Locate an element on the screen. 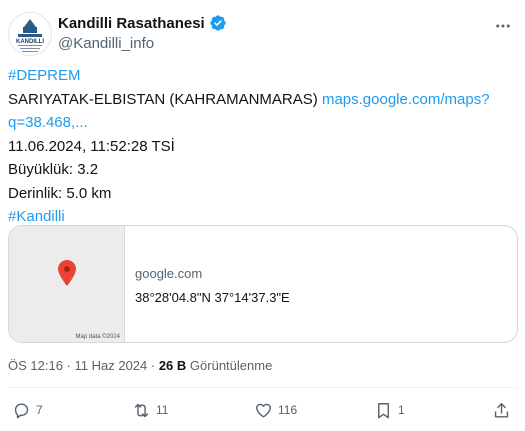  views-label: Görüntülenme is located at coordinates (231, 365).